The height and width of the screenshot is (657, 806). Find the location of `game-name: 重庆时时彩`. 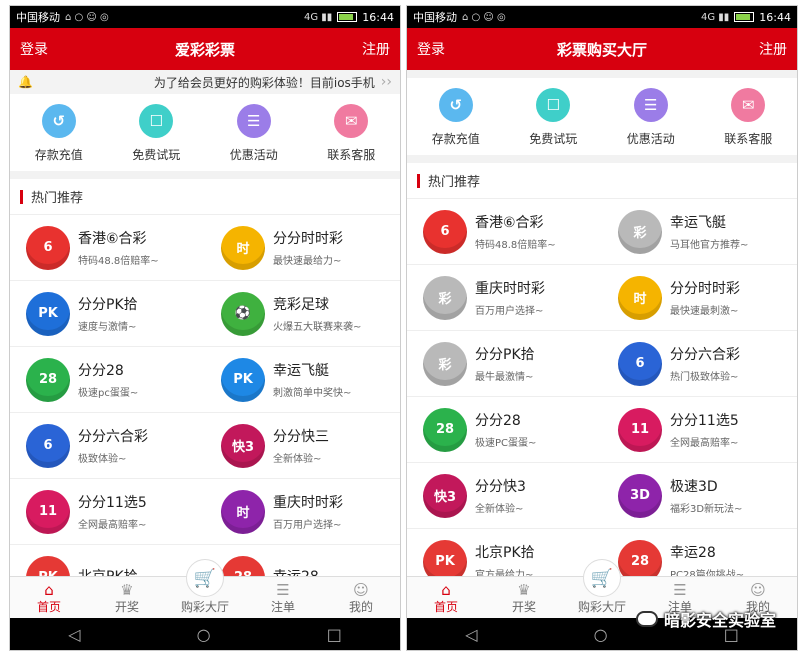

game-name: 重庆时时彩 is located at coordinates (308, 503).